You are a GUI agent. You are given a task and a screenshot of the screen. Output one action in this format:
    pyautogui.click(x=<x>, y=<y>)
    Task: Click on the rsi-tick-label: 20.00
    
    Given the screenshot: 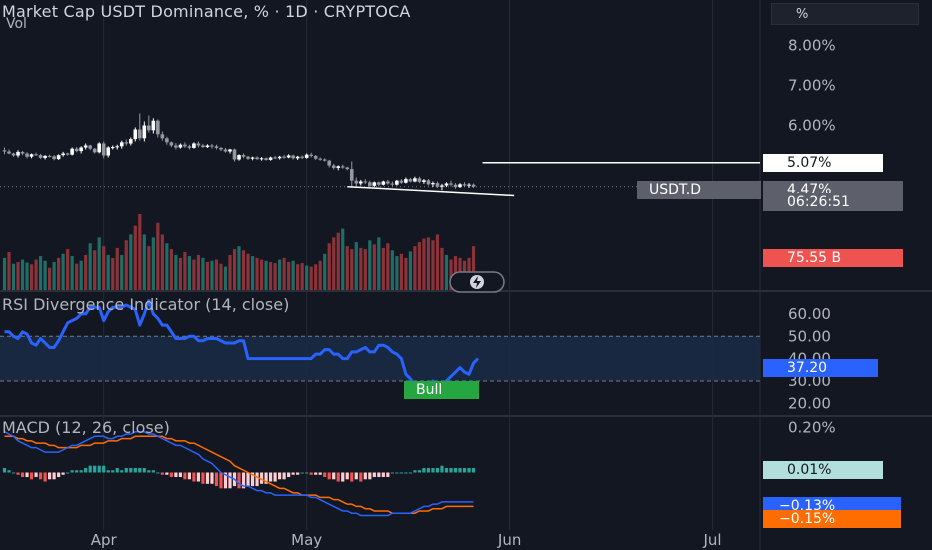 What is the action you would take?
    pyautogui.click(x=809, y=403)
    